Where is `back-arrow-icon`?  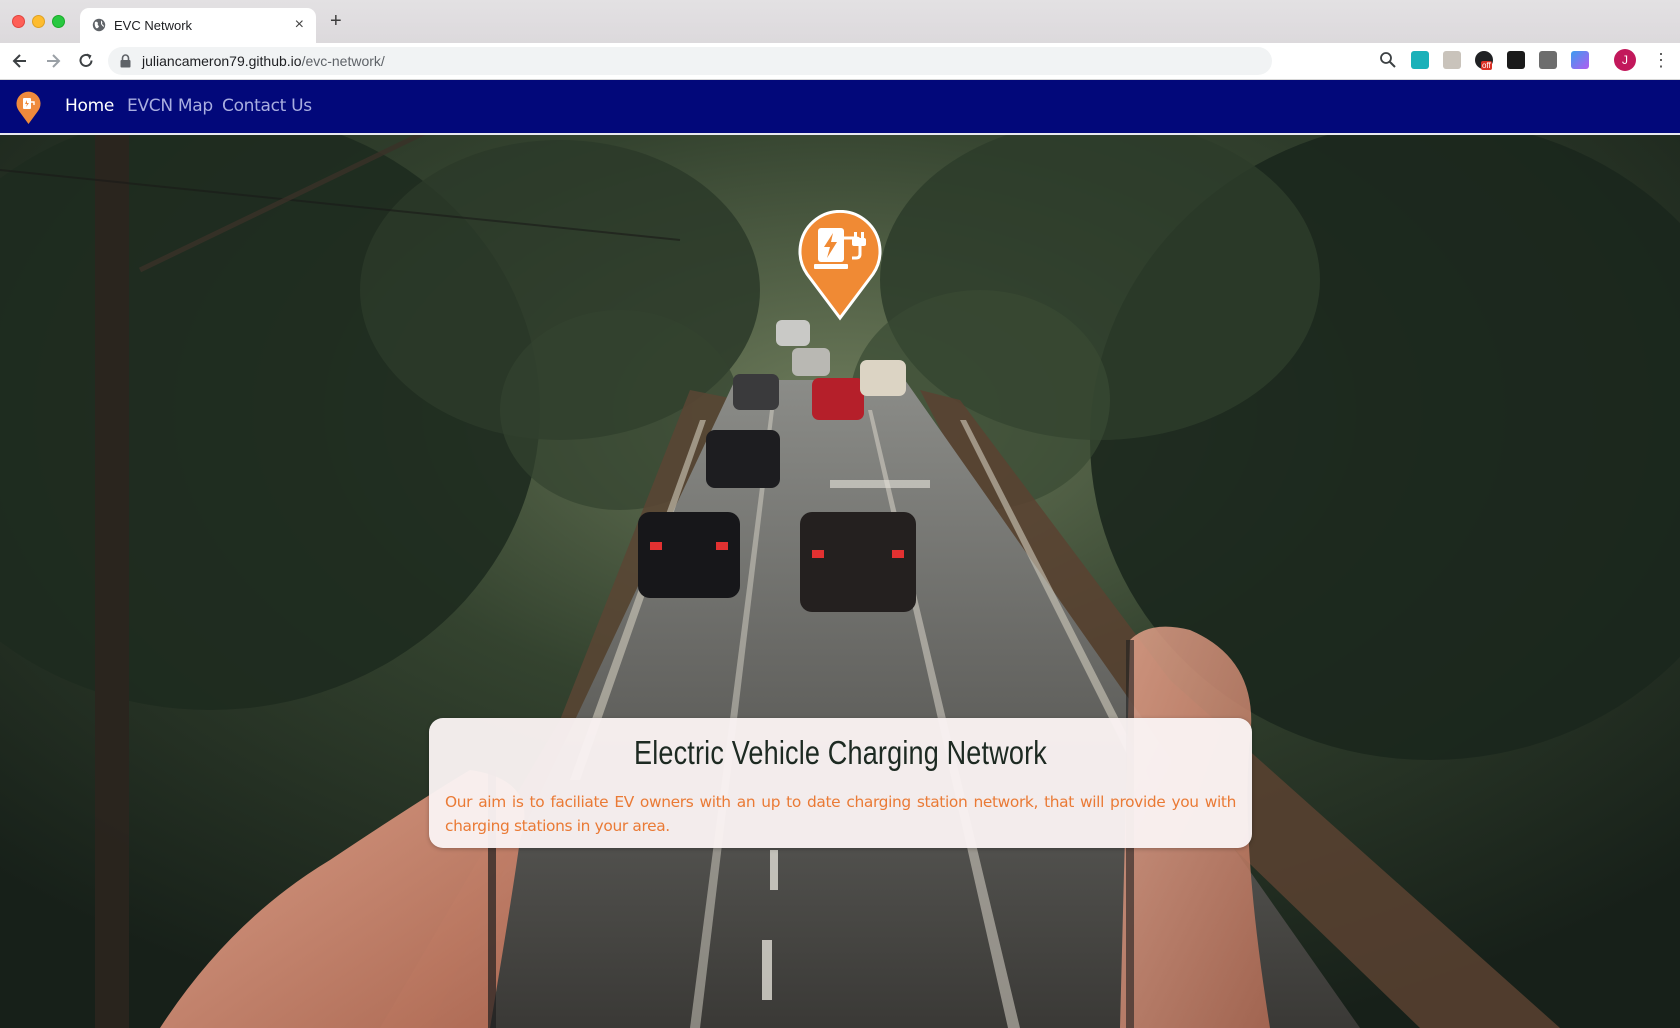
back-arrow-icon is located at coordinates (20, 61).